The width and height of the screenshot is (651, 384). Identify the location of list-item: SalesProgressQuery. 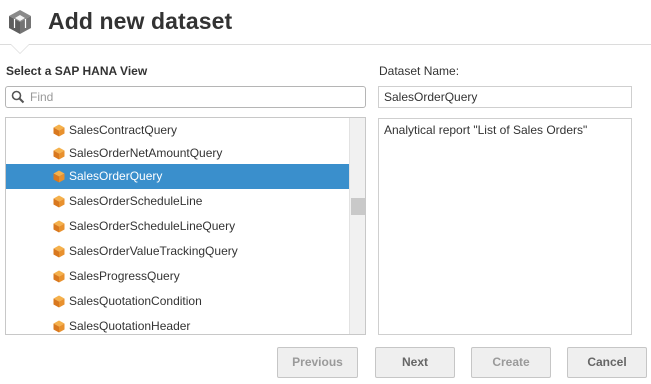
(177, 276).